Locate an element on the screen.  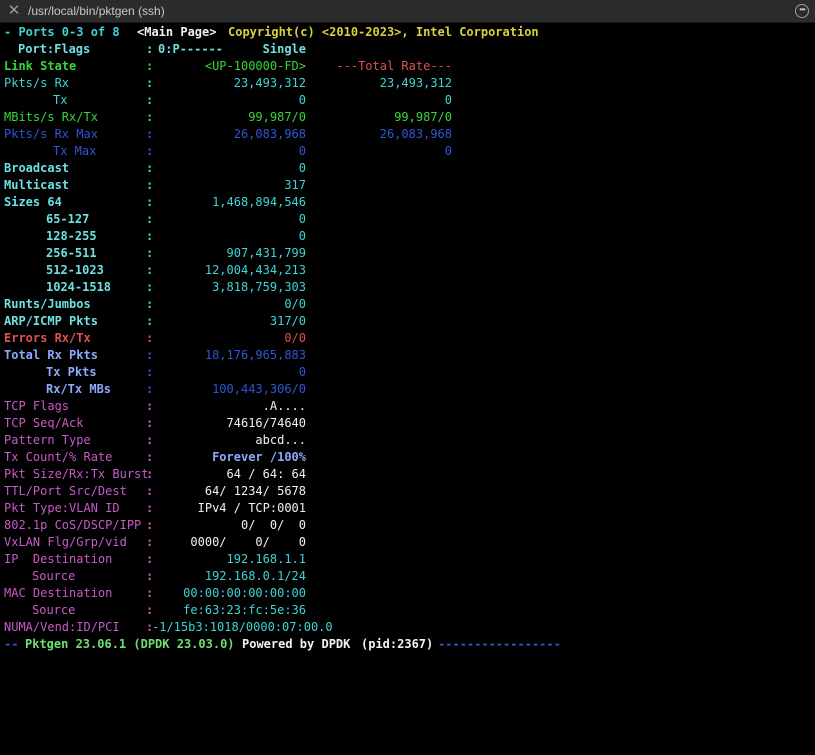
stat-label: Runts/Jumbos is located at coordinates (47, 304).